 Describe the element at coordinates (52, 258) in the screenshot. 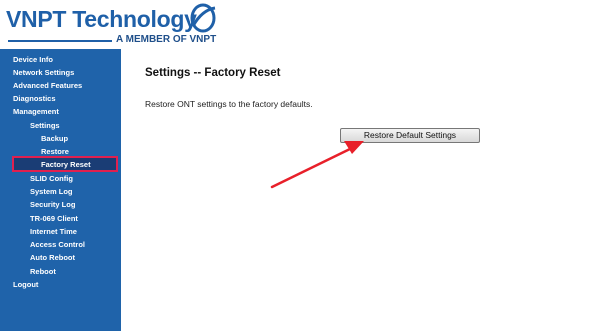

I see `sidebar-item-auto-reboot: Auto Reboot` at that location.